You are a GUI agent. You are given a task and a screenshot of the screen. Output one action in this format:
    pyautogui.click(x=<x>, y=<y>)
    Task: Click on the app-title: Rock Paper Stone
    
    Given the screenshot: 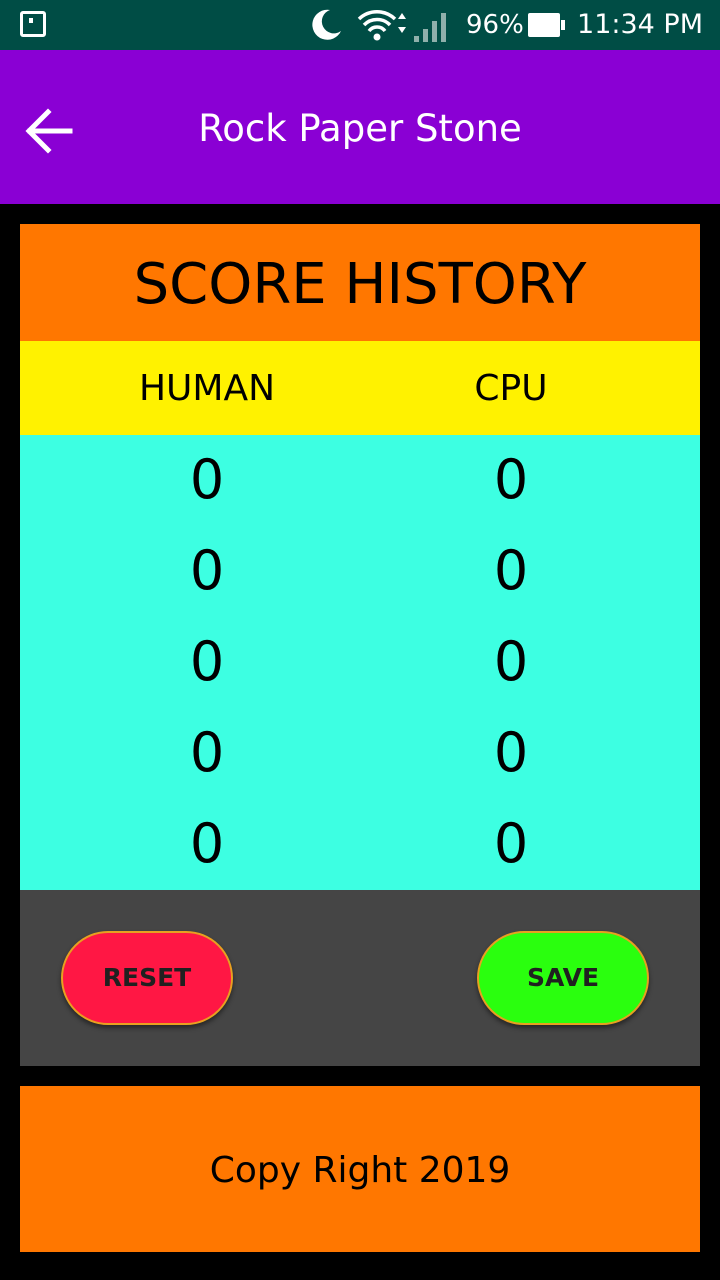 What is the action you would take?
    pyautogui.click(x=360, y=128)
    